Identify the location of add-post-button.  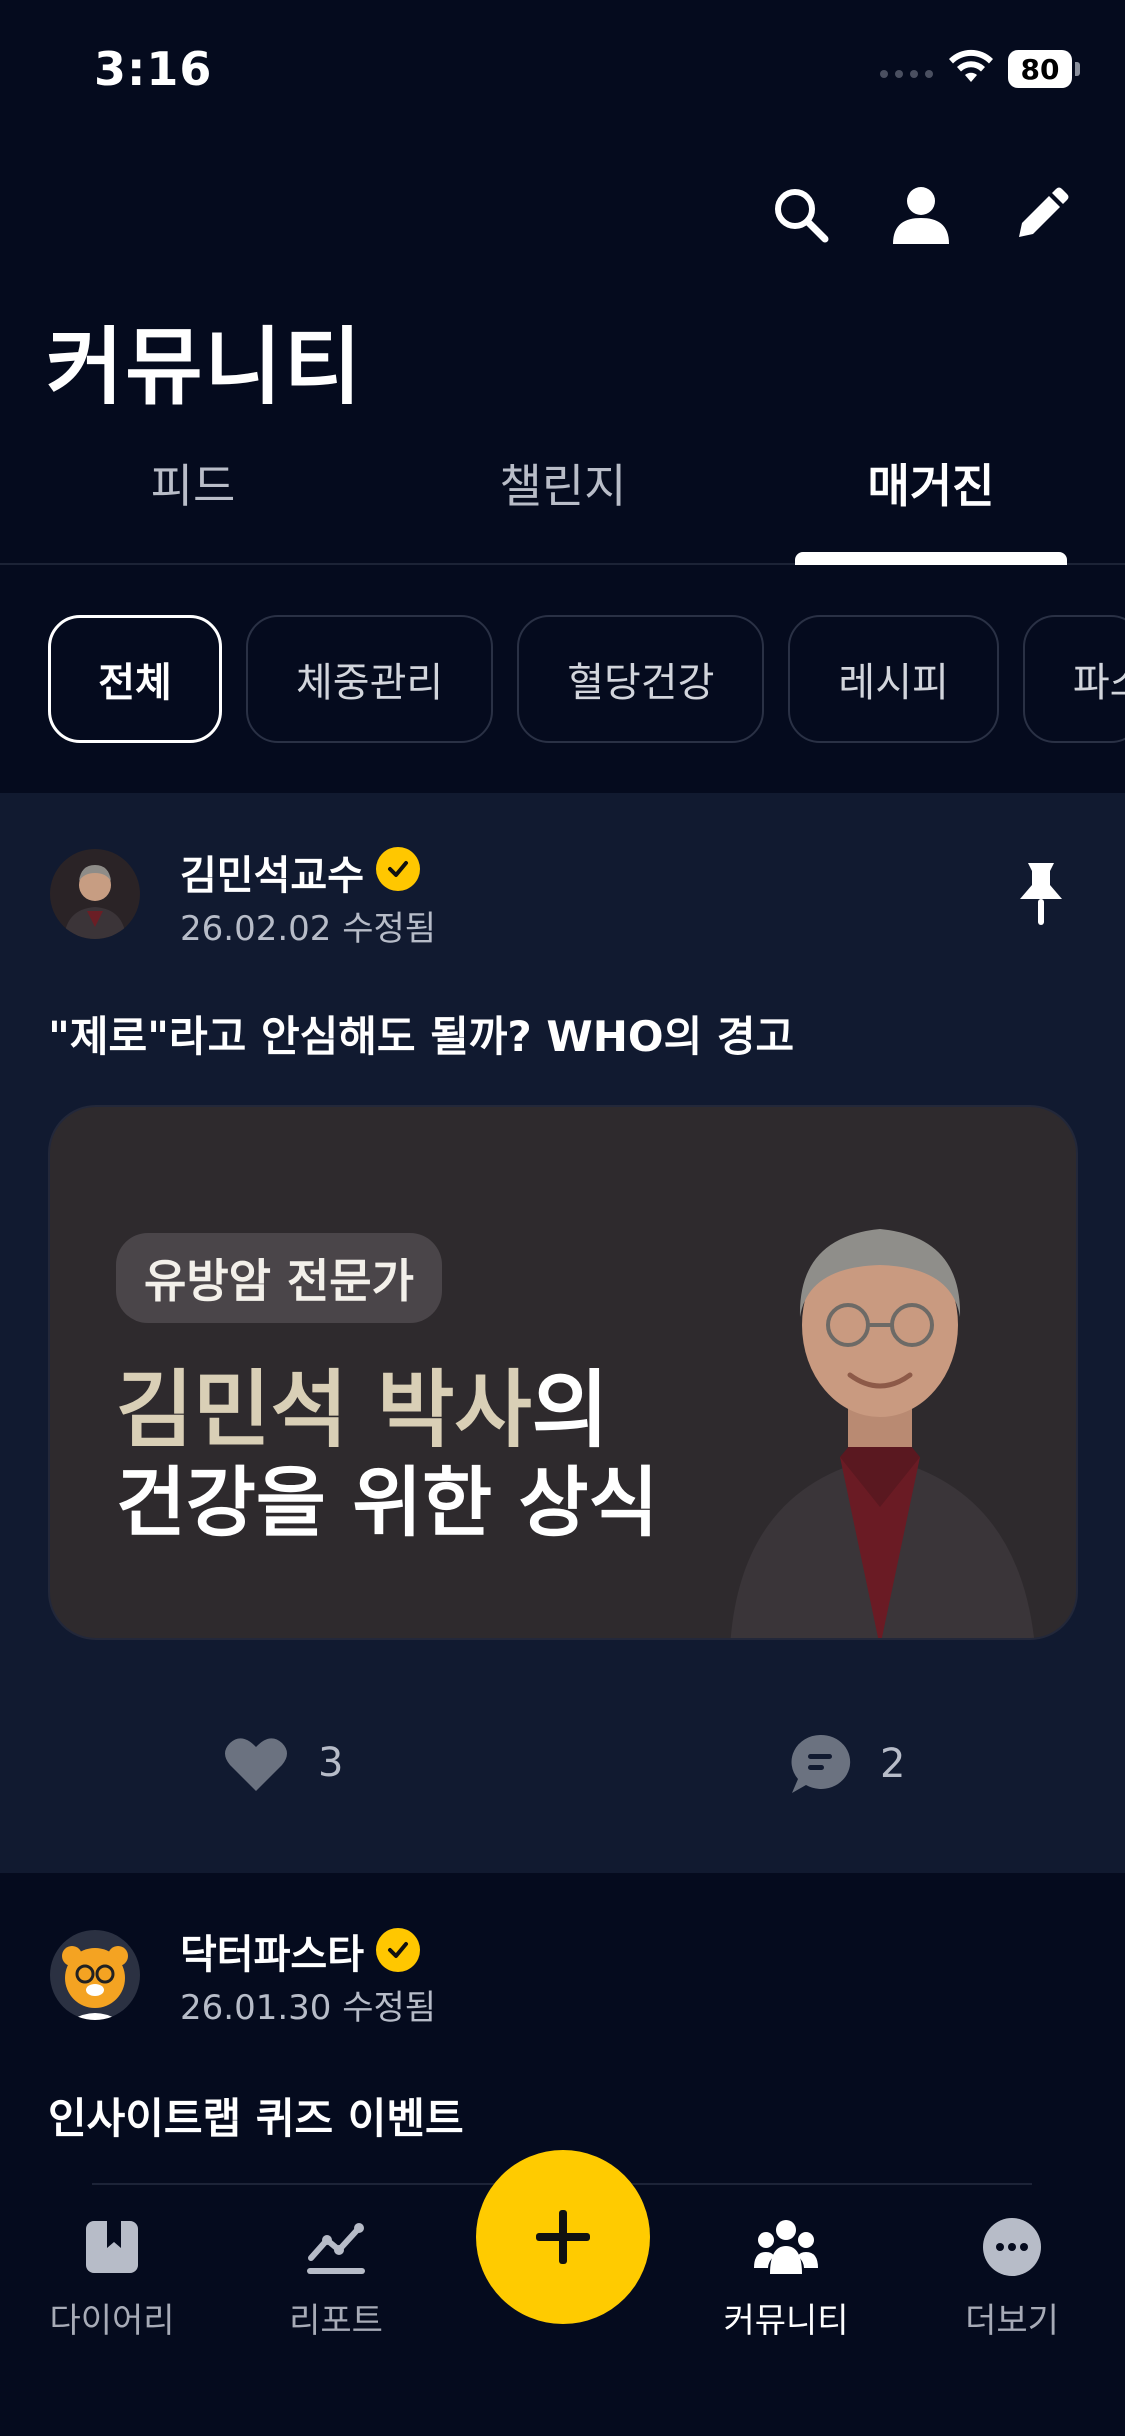
(563, 2237).